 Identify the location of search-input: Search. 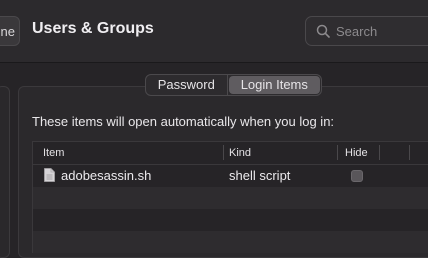
(366, 31).